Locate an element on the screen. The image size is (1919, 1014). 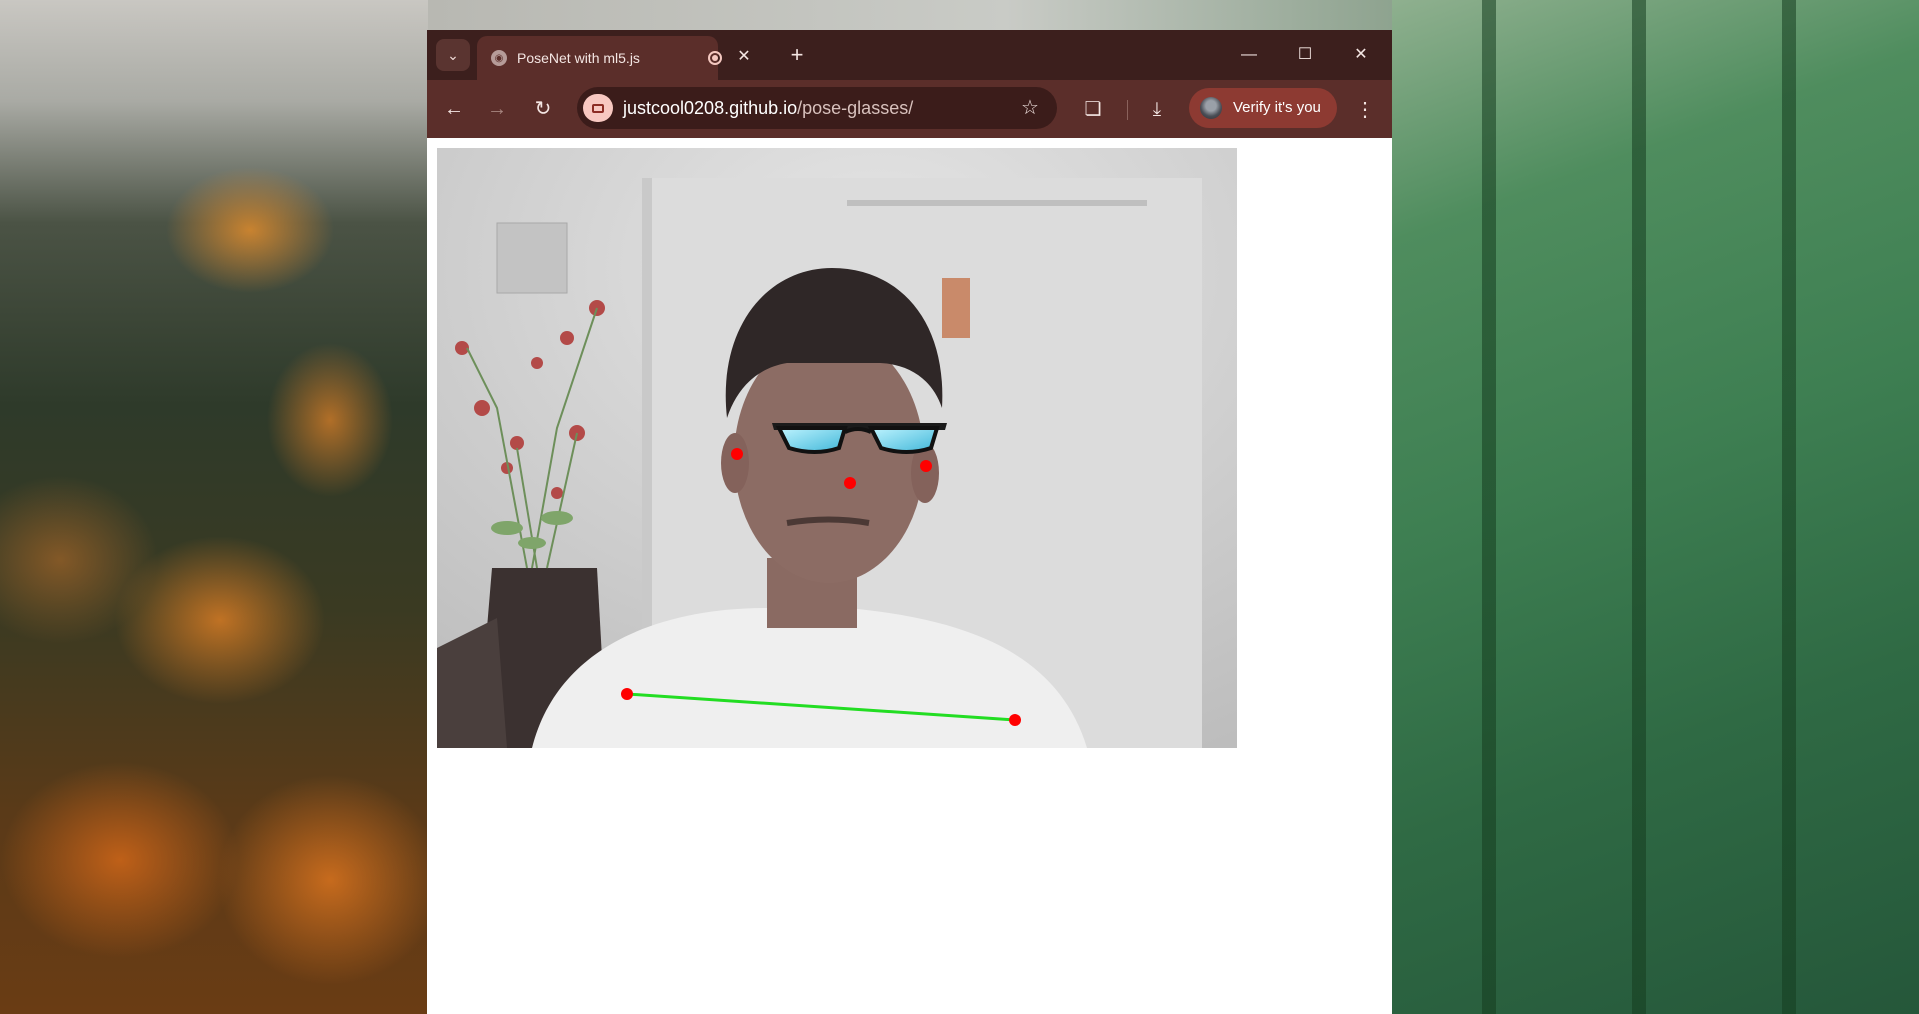
minimize-button: — is located at coordinates (1249, 55).